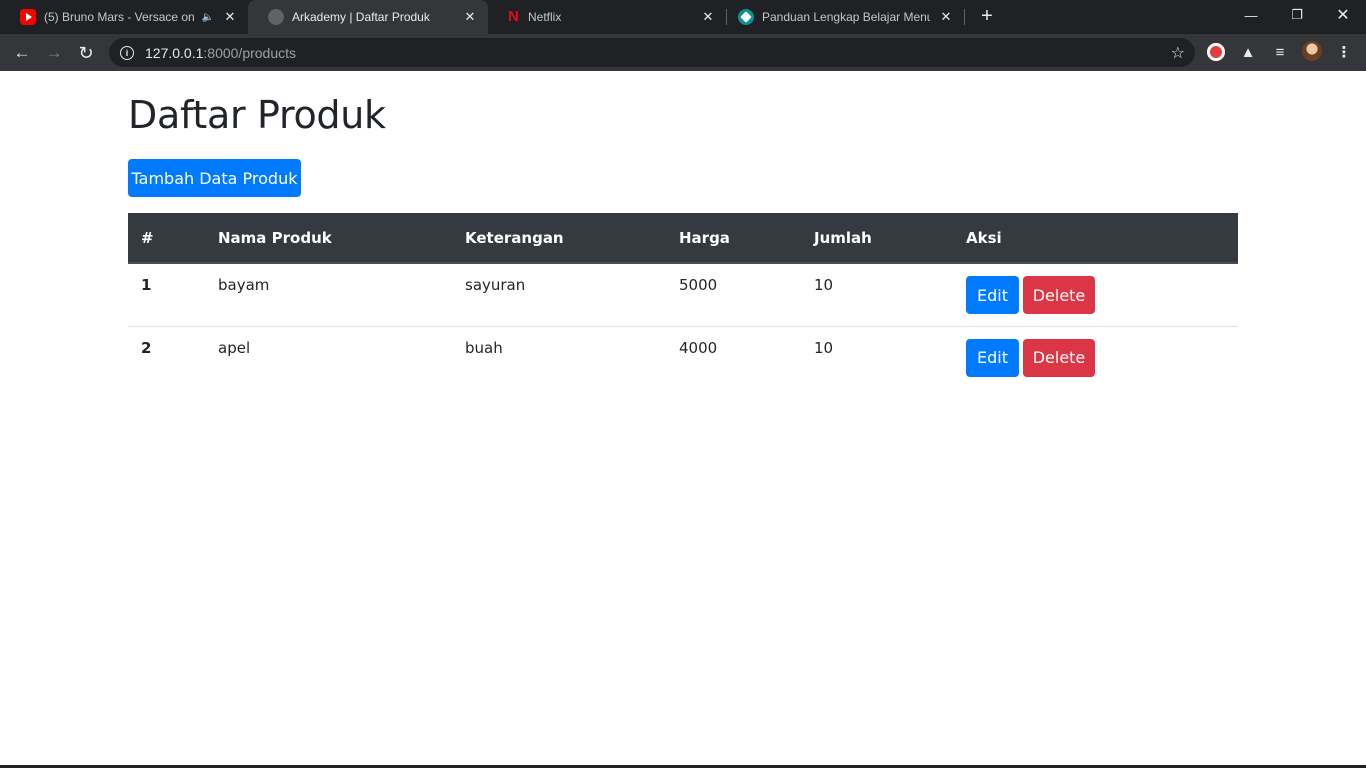  Describe the element at coordinates (964, 17) in the screenshot. I see `tab-separator` at that location.